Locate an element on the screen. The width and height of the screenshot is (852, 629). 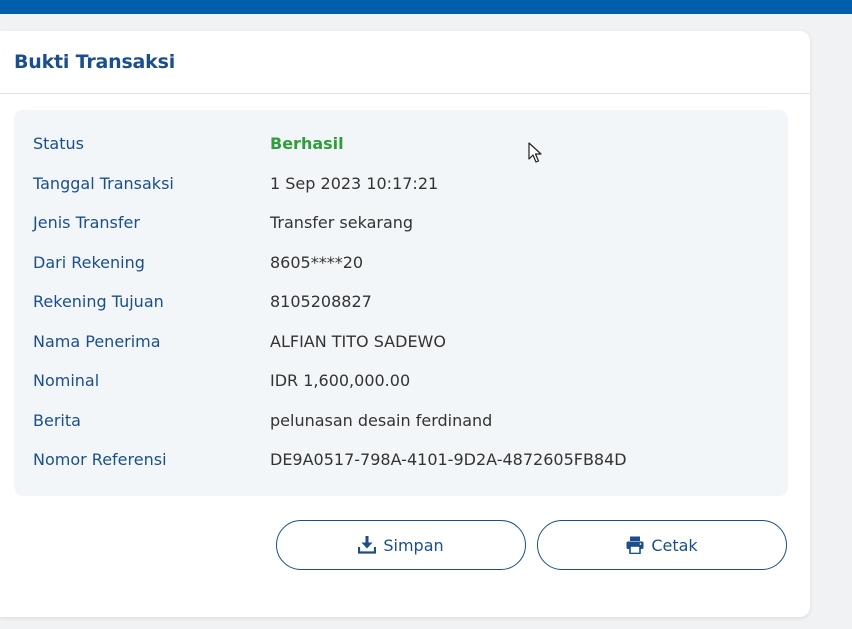
source-account-value: 8605****20 is located at coordinates (317, 262).